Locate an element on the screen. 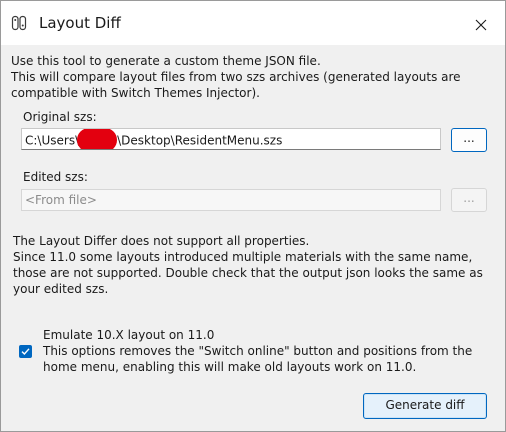  original-szs-input: C:\Users\ \Desktop\ResidentMenu.szs is located at coordinates (231, 139).